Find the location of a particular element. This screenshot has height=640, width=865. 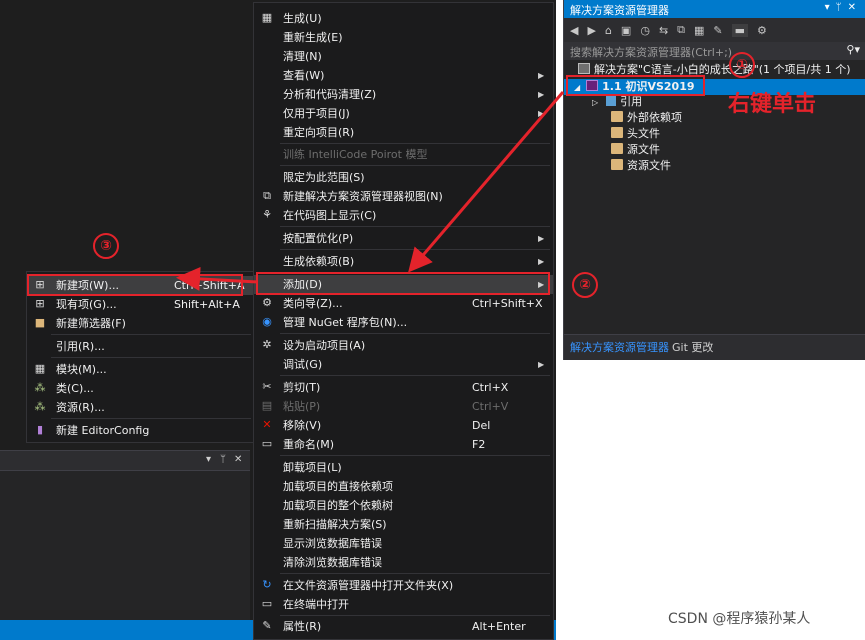

preview-icon: ▬ is located at coordinates (740, 30).